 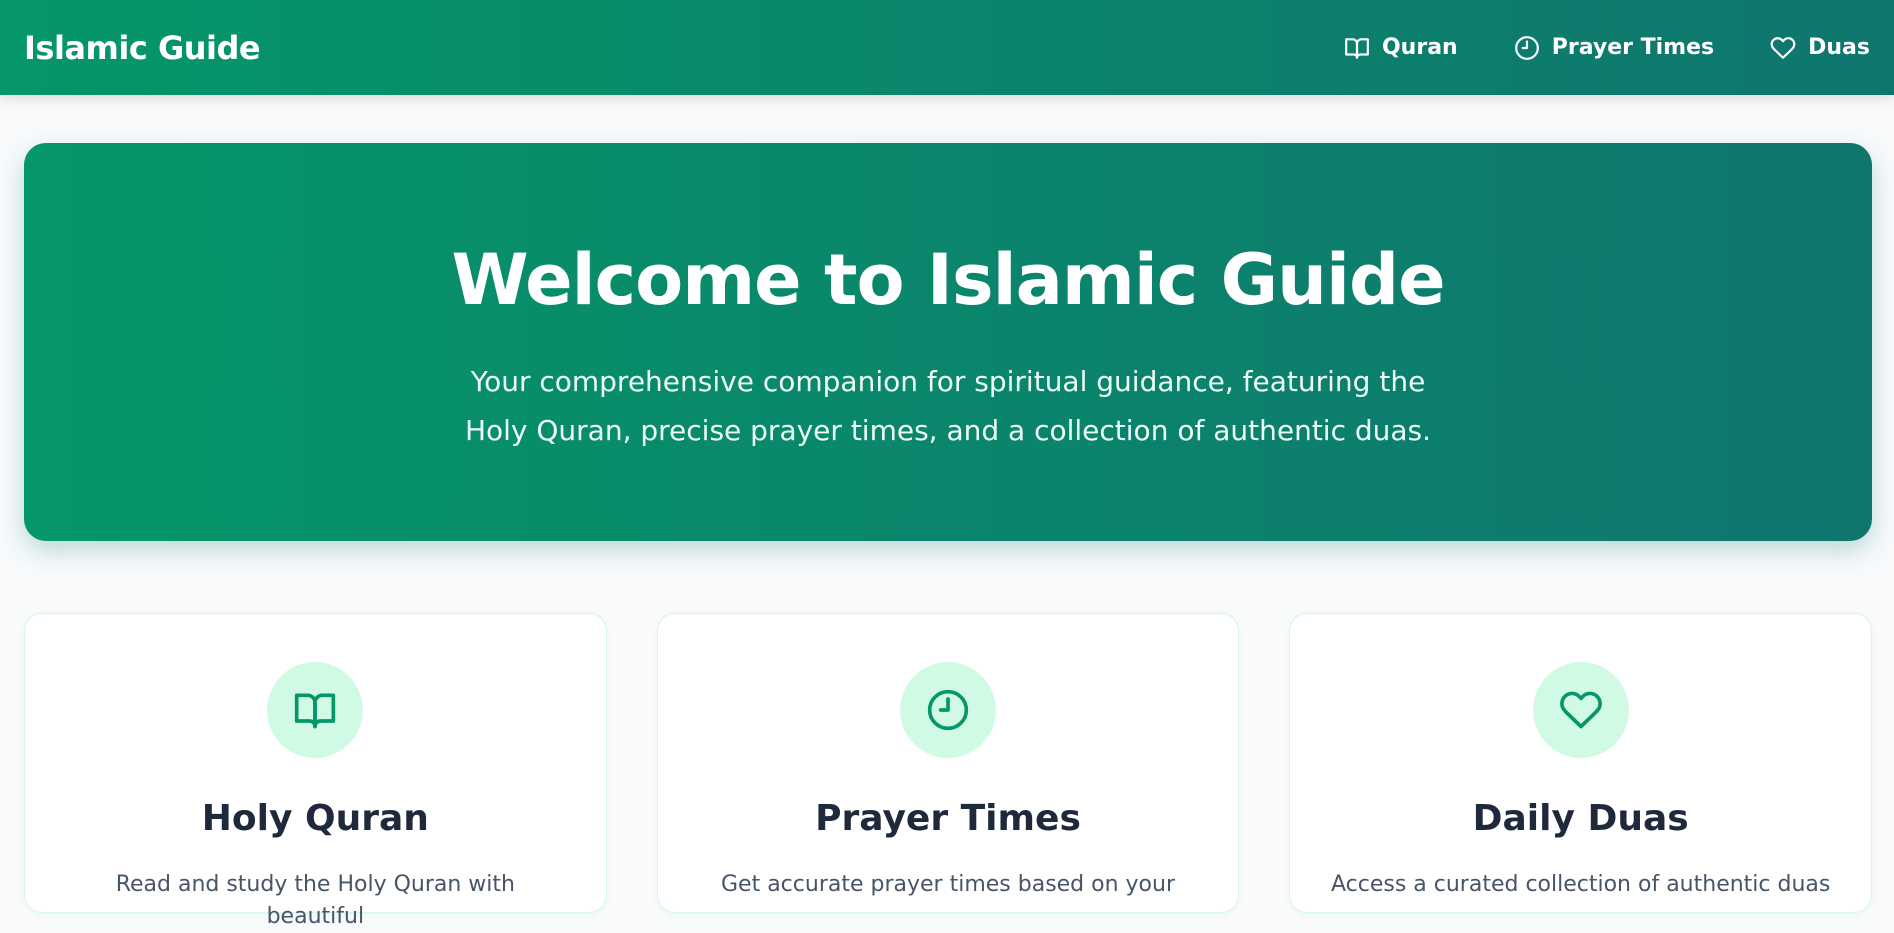 I want to click on nav-link-duas: Duas, so click(x=1820, y=48).